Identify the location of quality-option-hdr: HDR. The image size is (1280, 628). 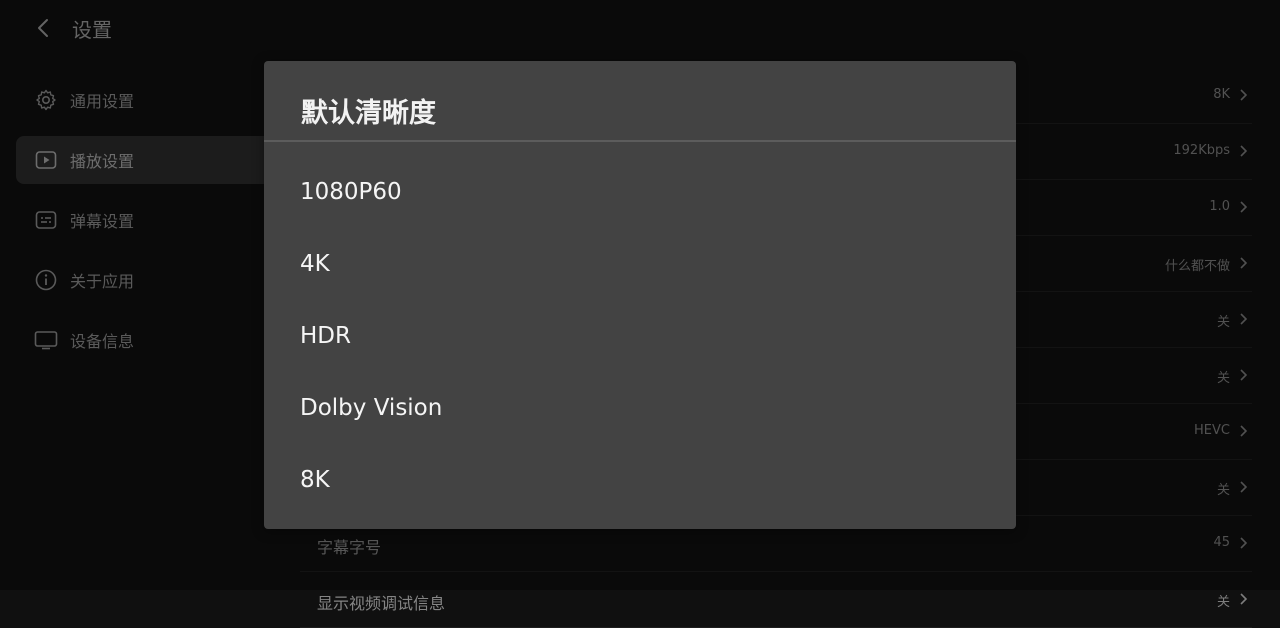
(640, 336).